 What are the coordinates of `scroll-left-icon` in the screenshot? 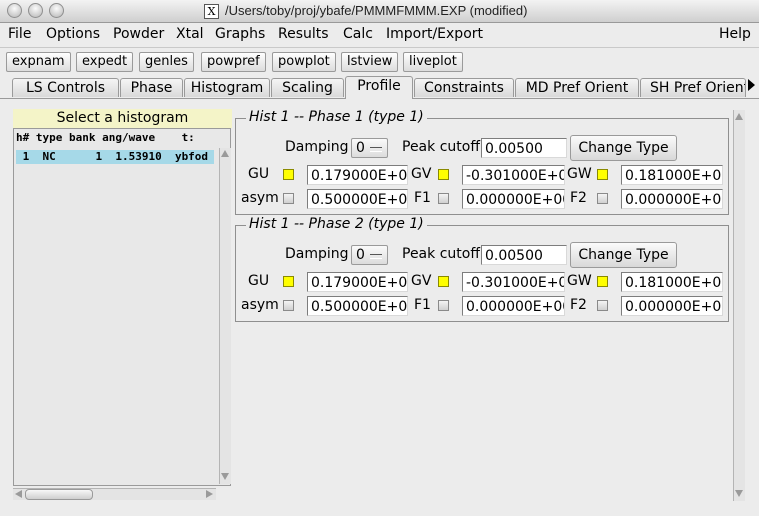 It's located at (18, 494).